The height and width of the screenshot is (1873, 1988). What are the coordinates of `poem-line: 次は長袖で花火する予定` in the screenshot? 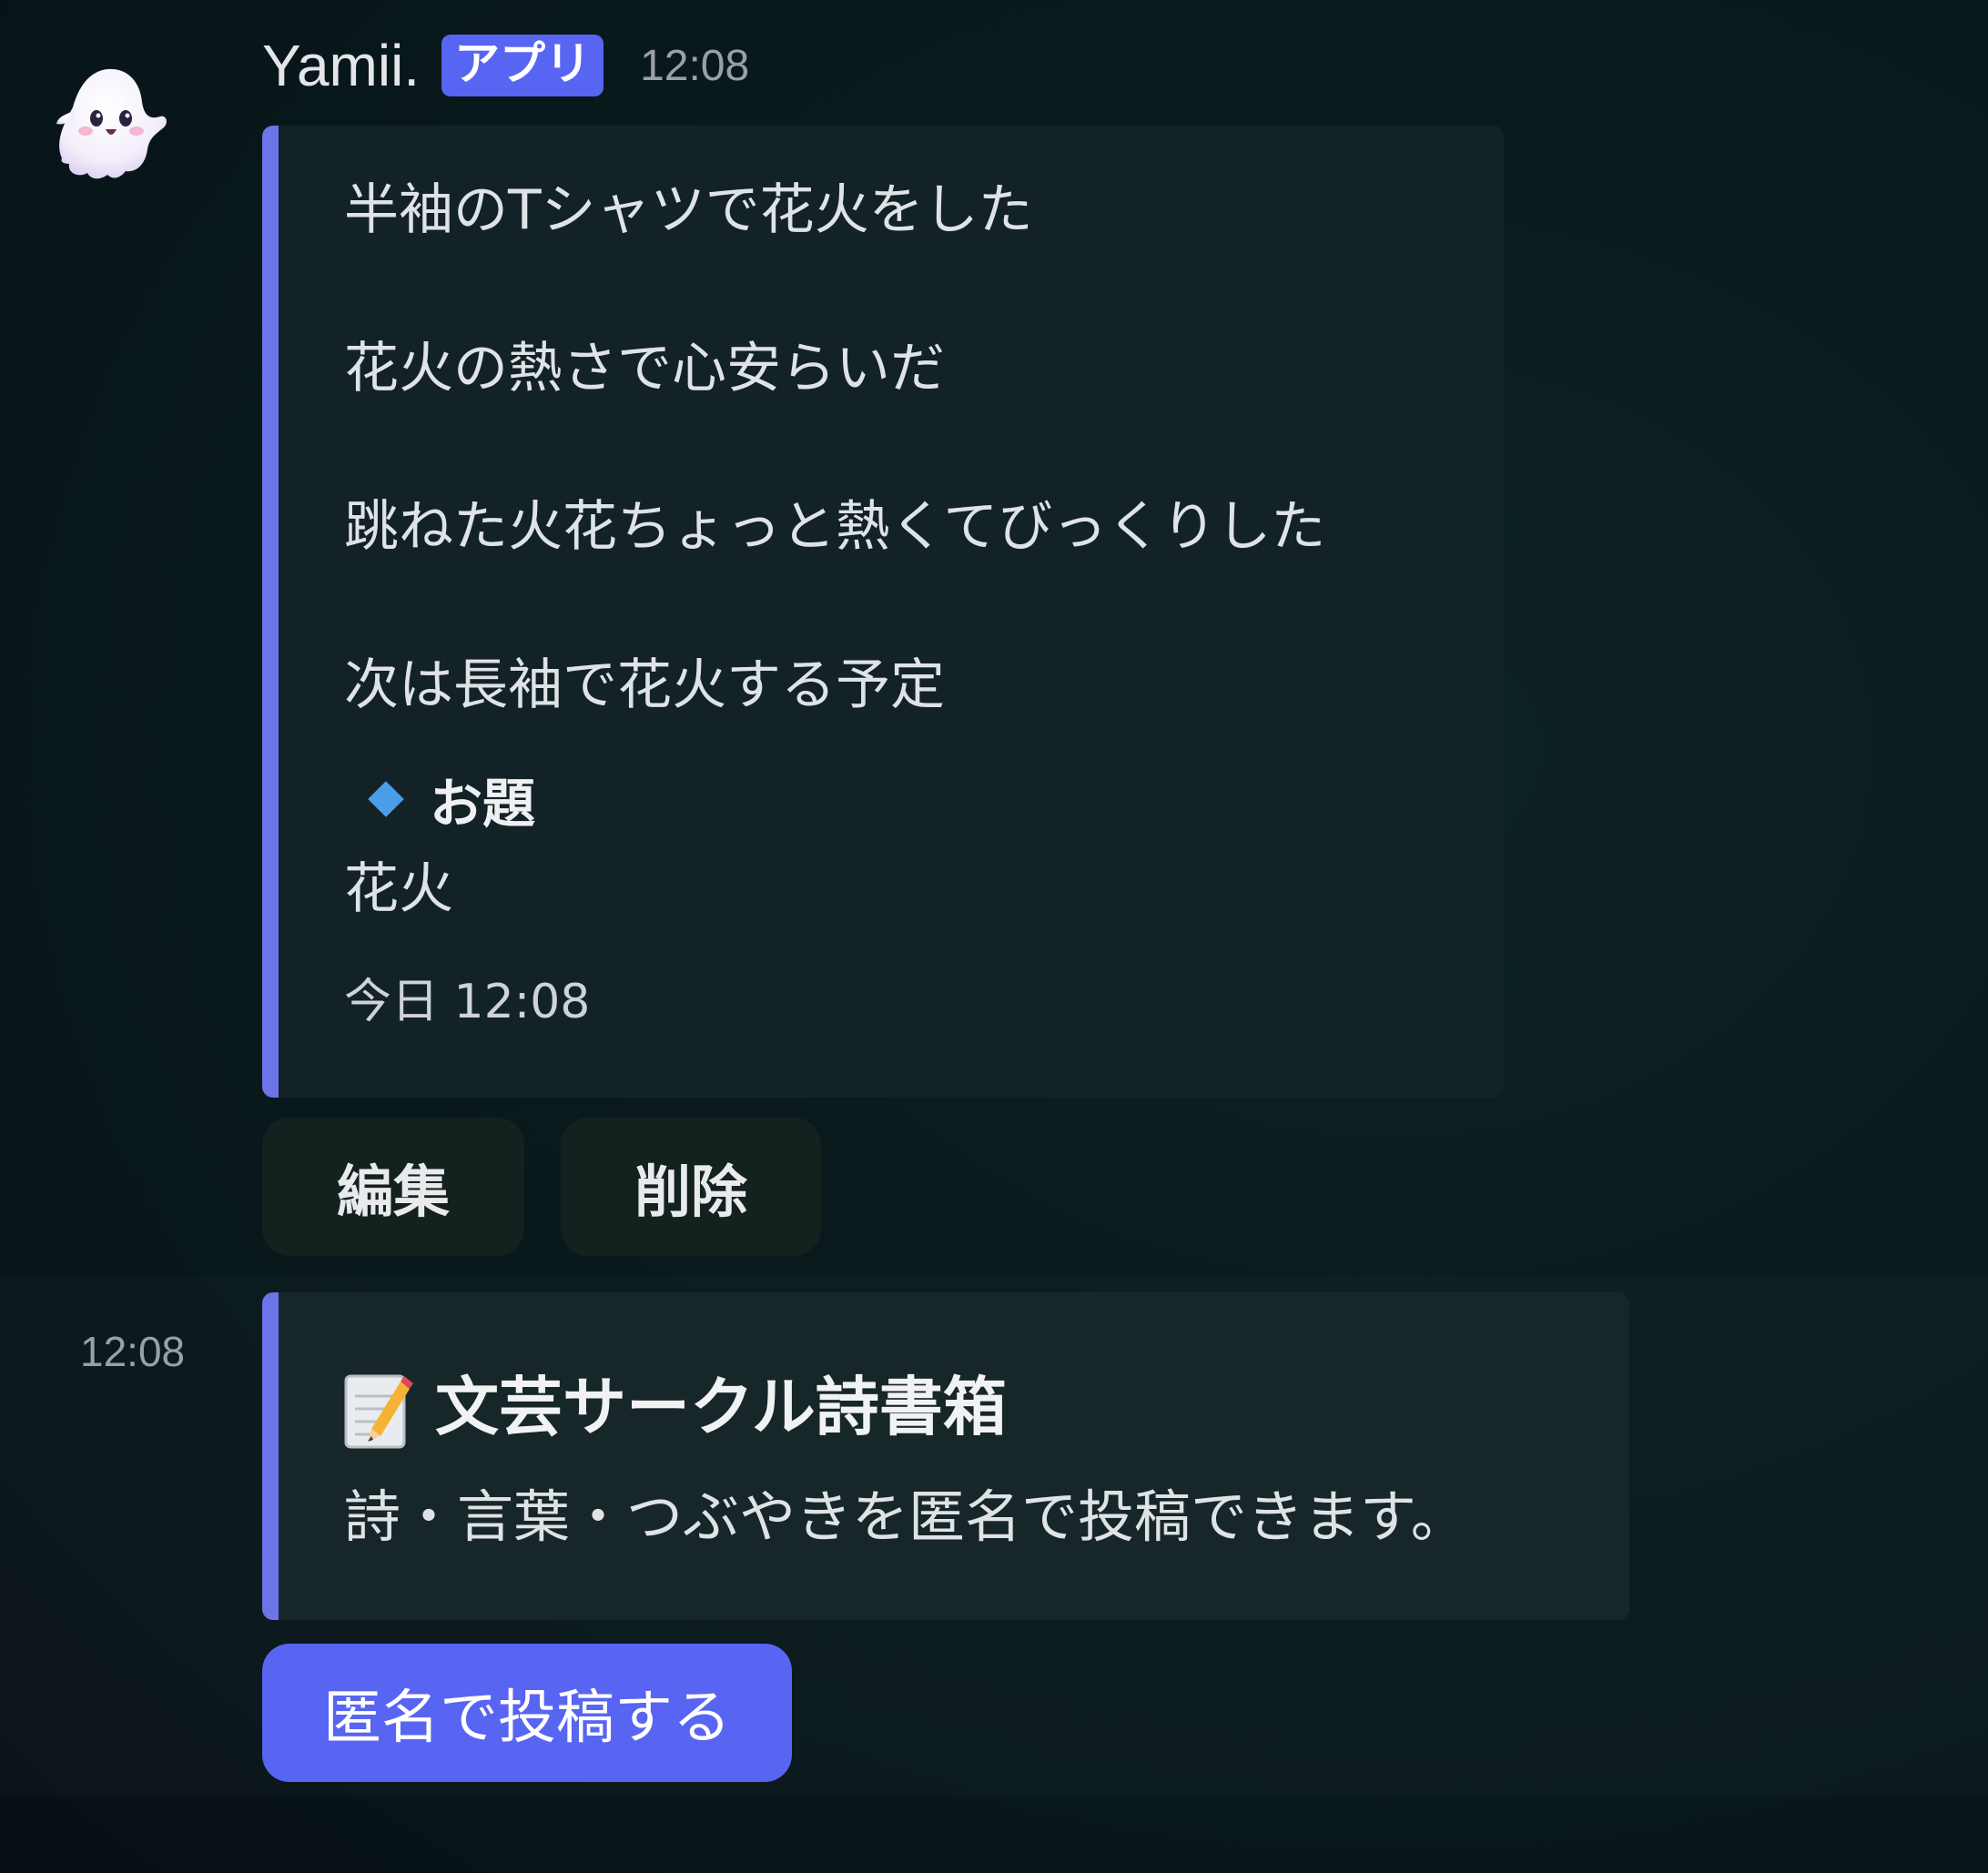 It's located at (644, 685).